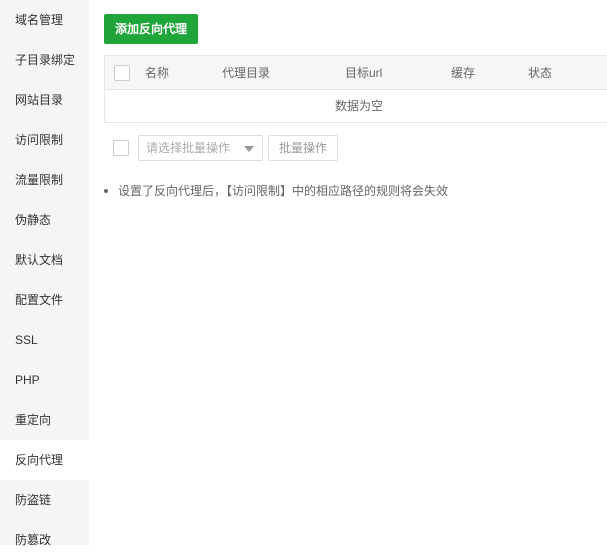 Image resolution: width=607 pixels, height=560 pixels. What do you see at coordinates (106, 190) in the screenshot?
I see `bullet-icon` at bounding box center [106, 190].